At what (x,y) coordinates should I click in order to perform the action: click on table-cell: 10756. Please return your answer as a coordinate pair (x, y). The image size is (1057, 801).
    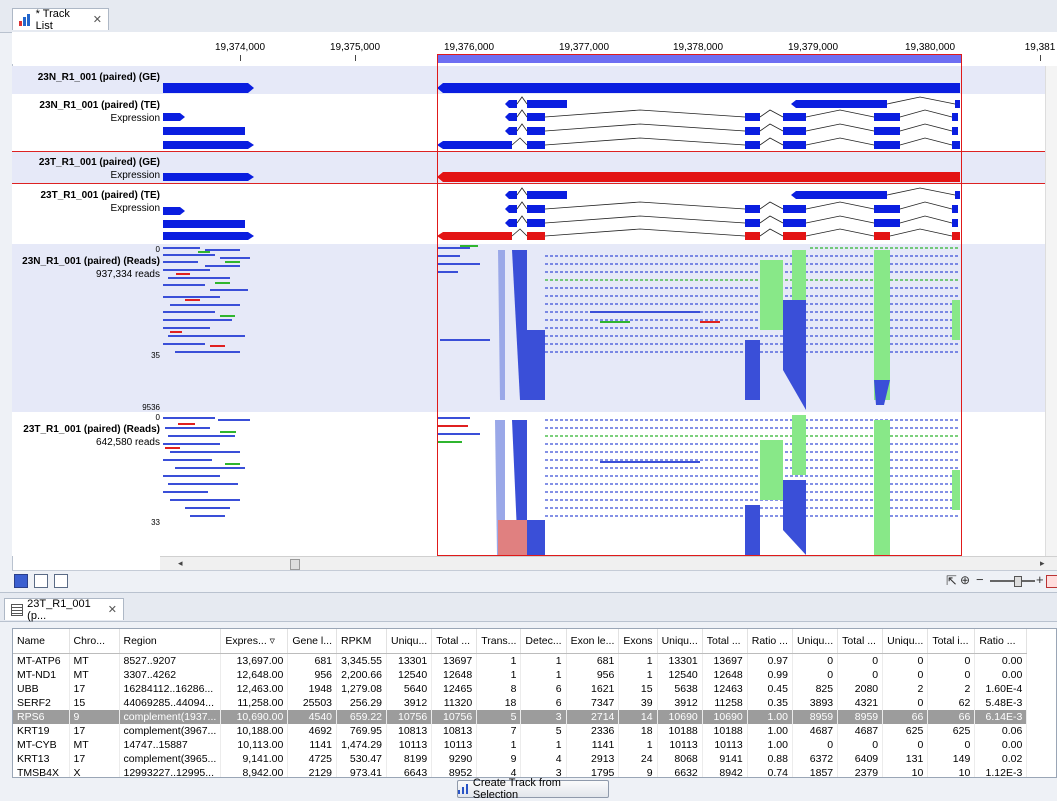
    Looking at the image, I should click on (454, 717).